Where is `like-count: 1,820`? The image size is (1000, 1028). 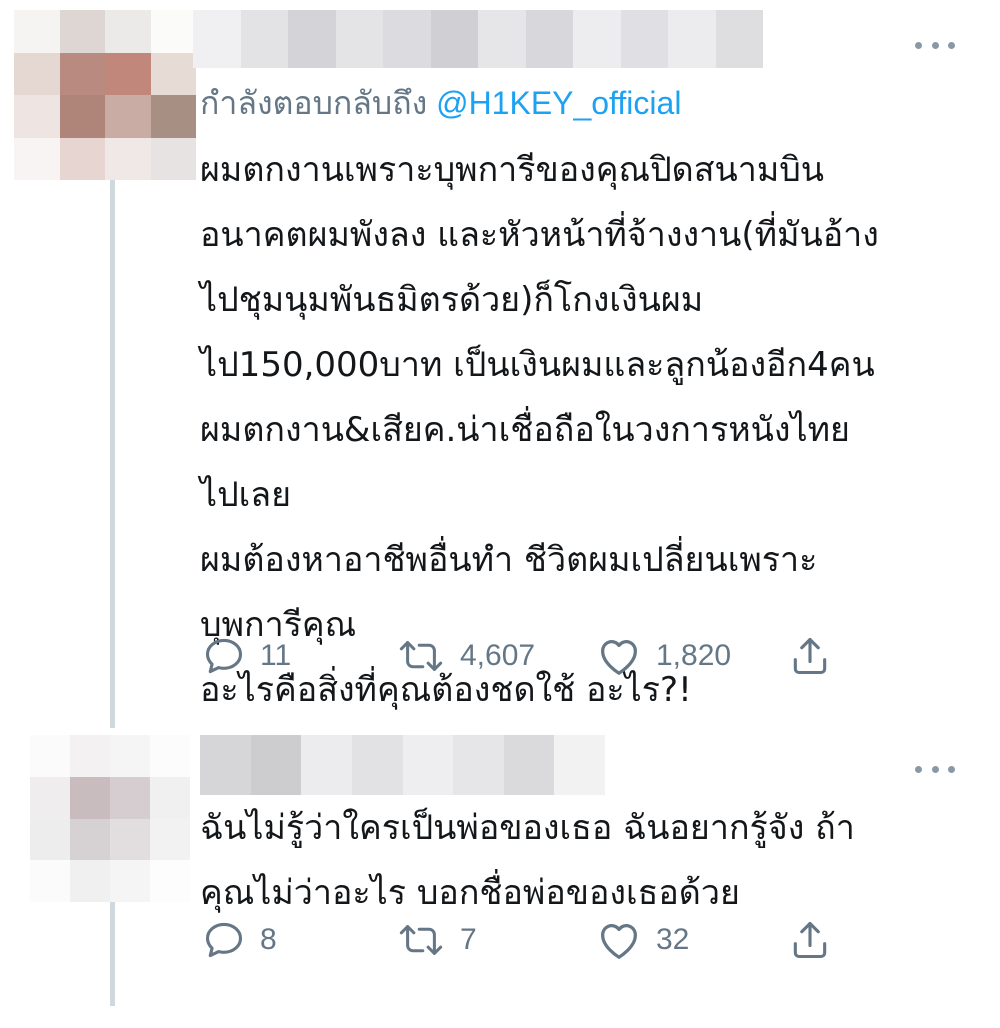
like-count: 1,820 is located at coordinates (694, 655).